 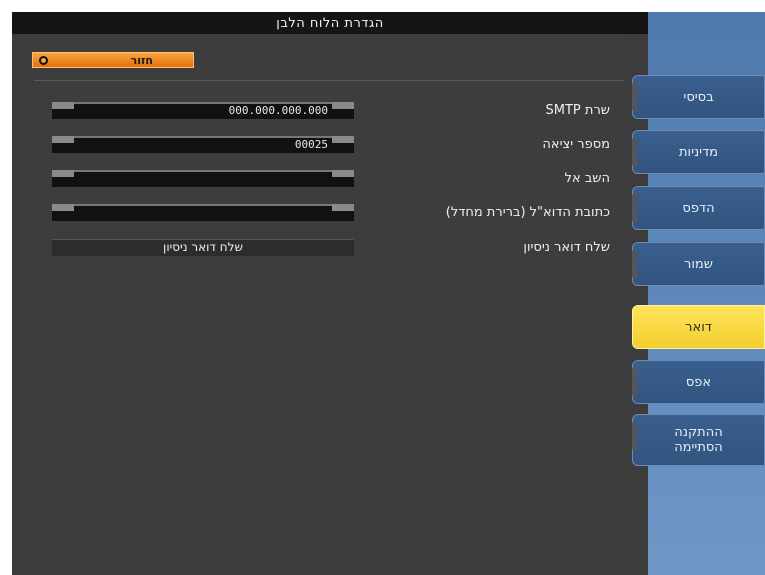 I want to click on field-row-default-email: כתובת הדוא"ל (ברירת מחדל), so click(x=319, y=214).